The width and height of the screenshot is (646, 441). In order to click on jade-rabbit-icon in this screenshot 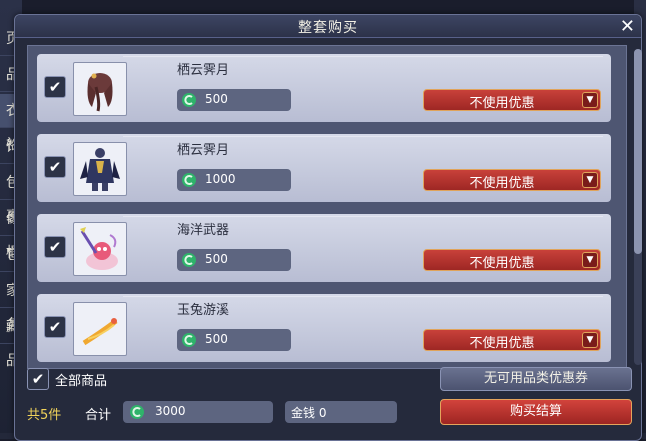, I will do `click(100, 329)`.